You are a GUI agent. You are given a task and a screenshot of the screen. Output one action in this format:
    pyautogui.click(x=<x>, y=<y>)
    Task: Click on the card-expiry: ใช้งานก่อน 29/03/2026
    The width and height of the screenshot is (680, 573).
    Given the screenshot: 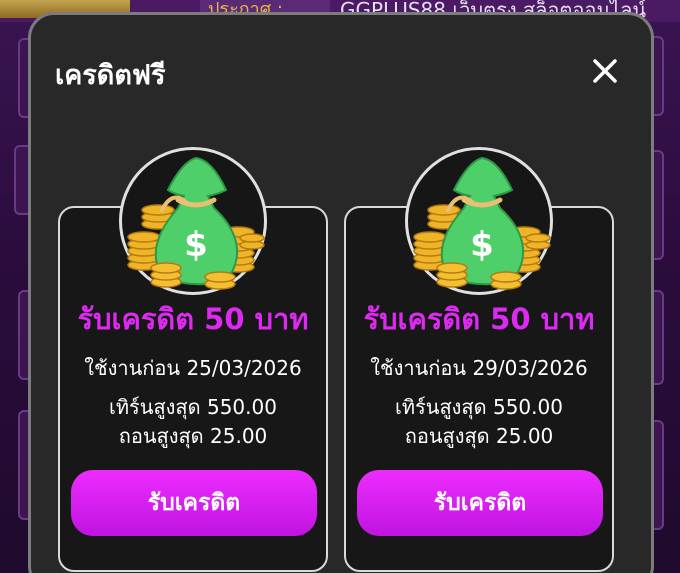 What is the action you would take?
    pyautogui.click(x=479, y=368)
    